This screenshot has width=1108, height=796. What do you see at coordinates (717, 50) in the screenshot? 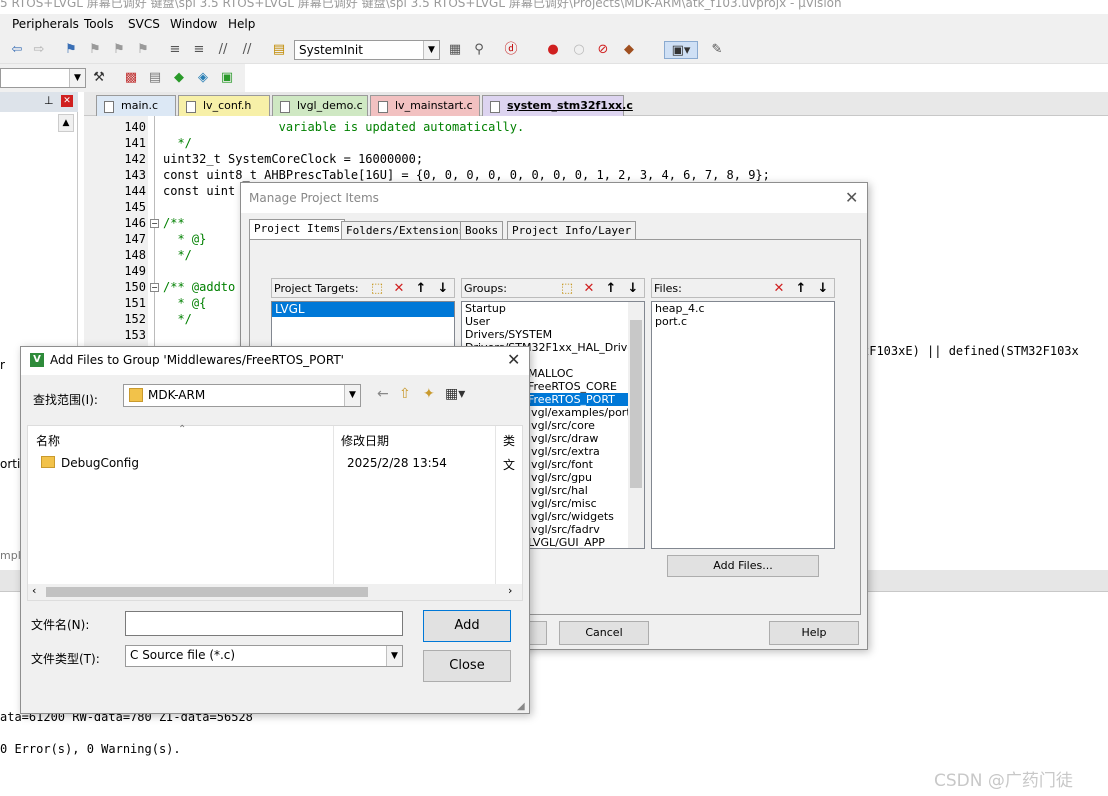
I see `wrench-icon: ✎` at bounding box center [717, 50].